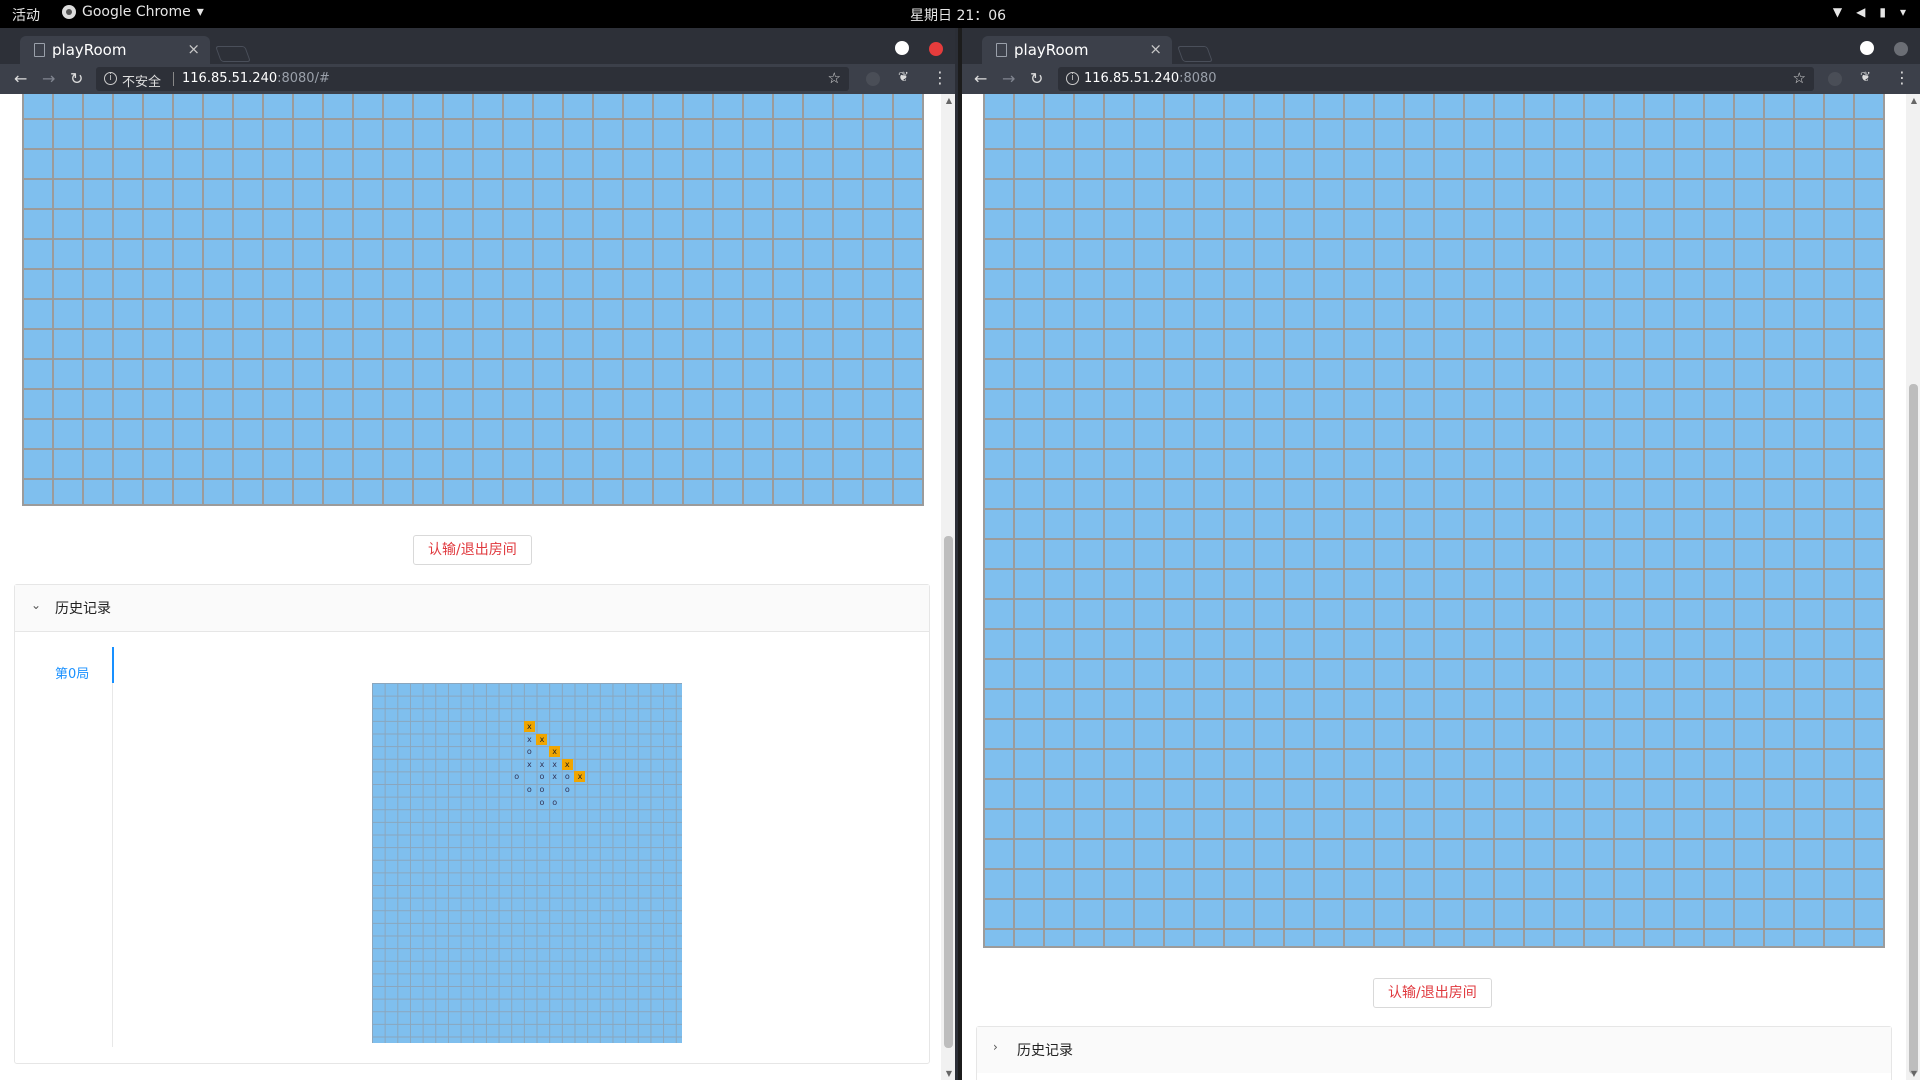 The height and width of the screenshot is (1080, 1920). I want to click on battery-icon: ▮, so click(1882, 12).